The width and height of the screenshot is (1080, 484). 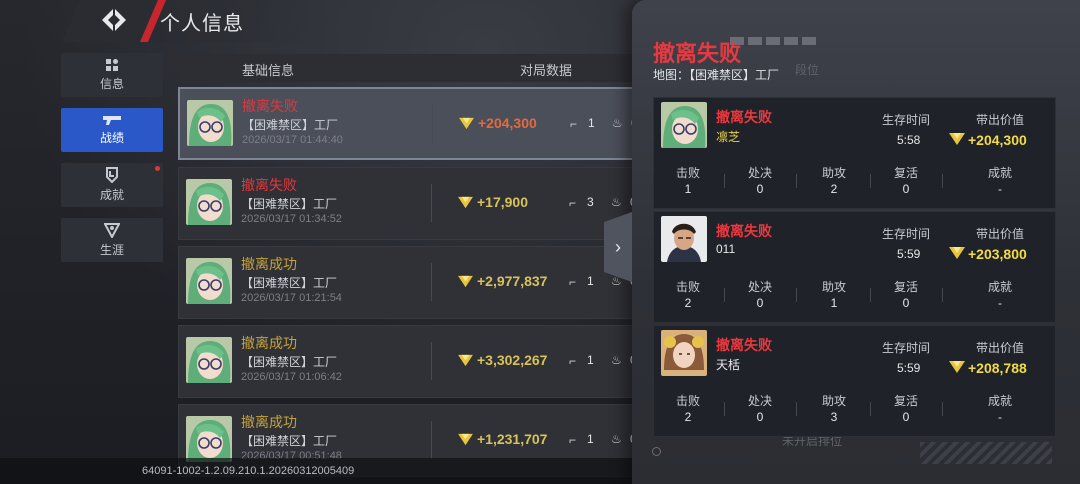 What do you see at coordinates (656, 451) in the screenshot?
I see `decor-circle` at bounding box center [656, 451].